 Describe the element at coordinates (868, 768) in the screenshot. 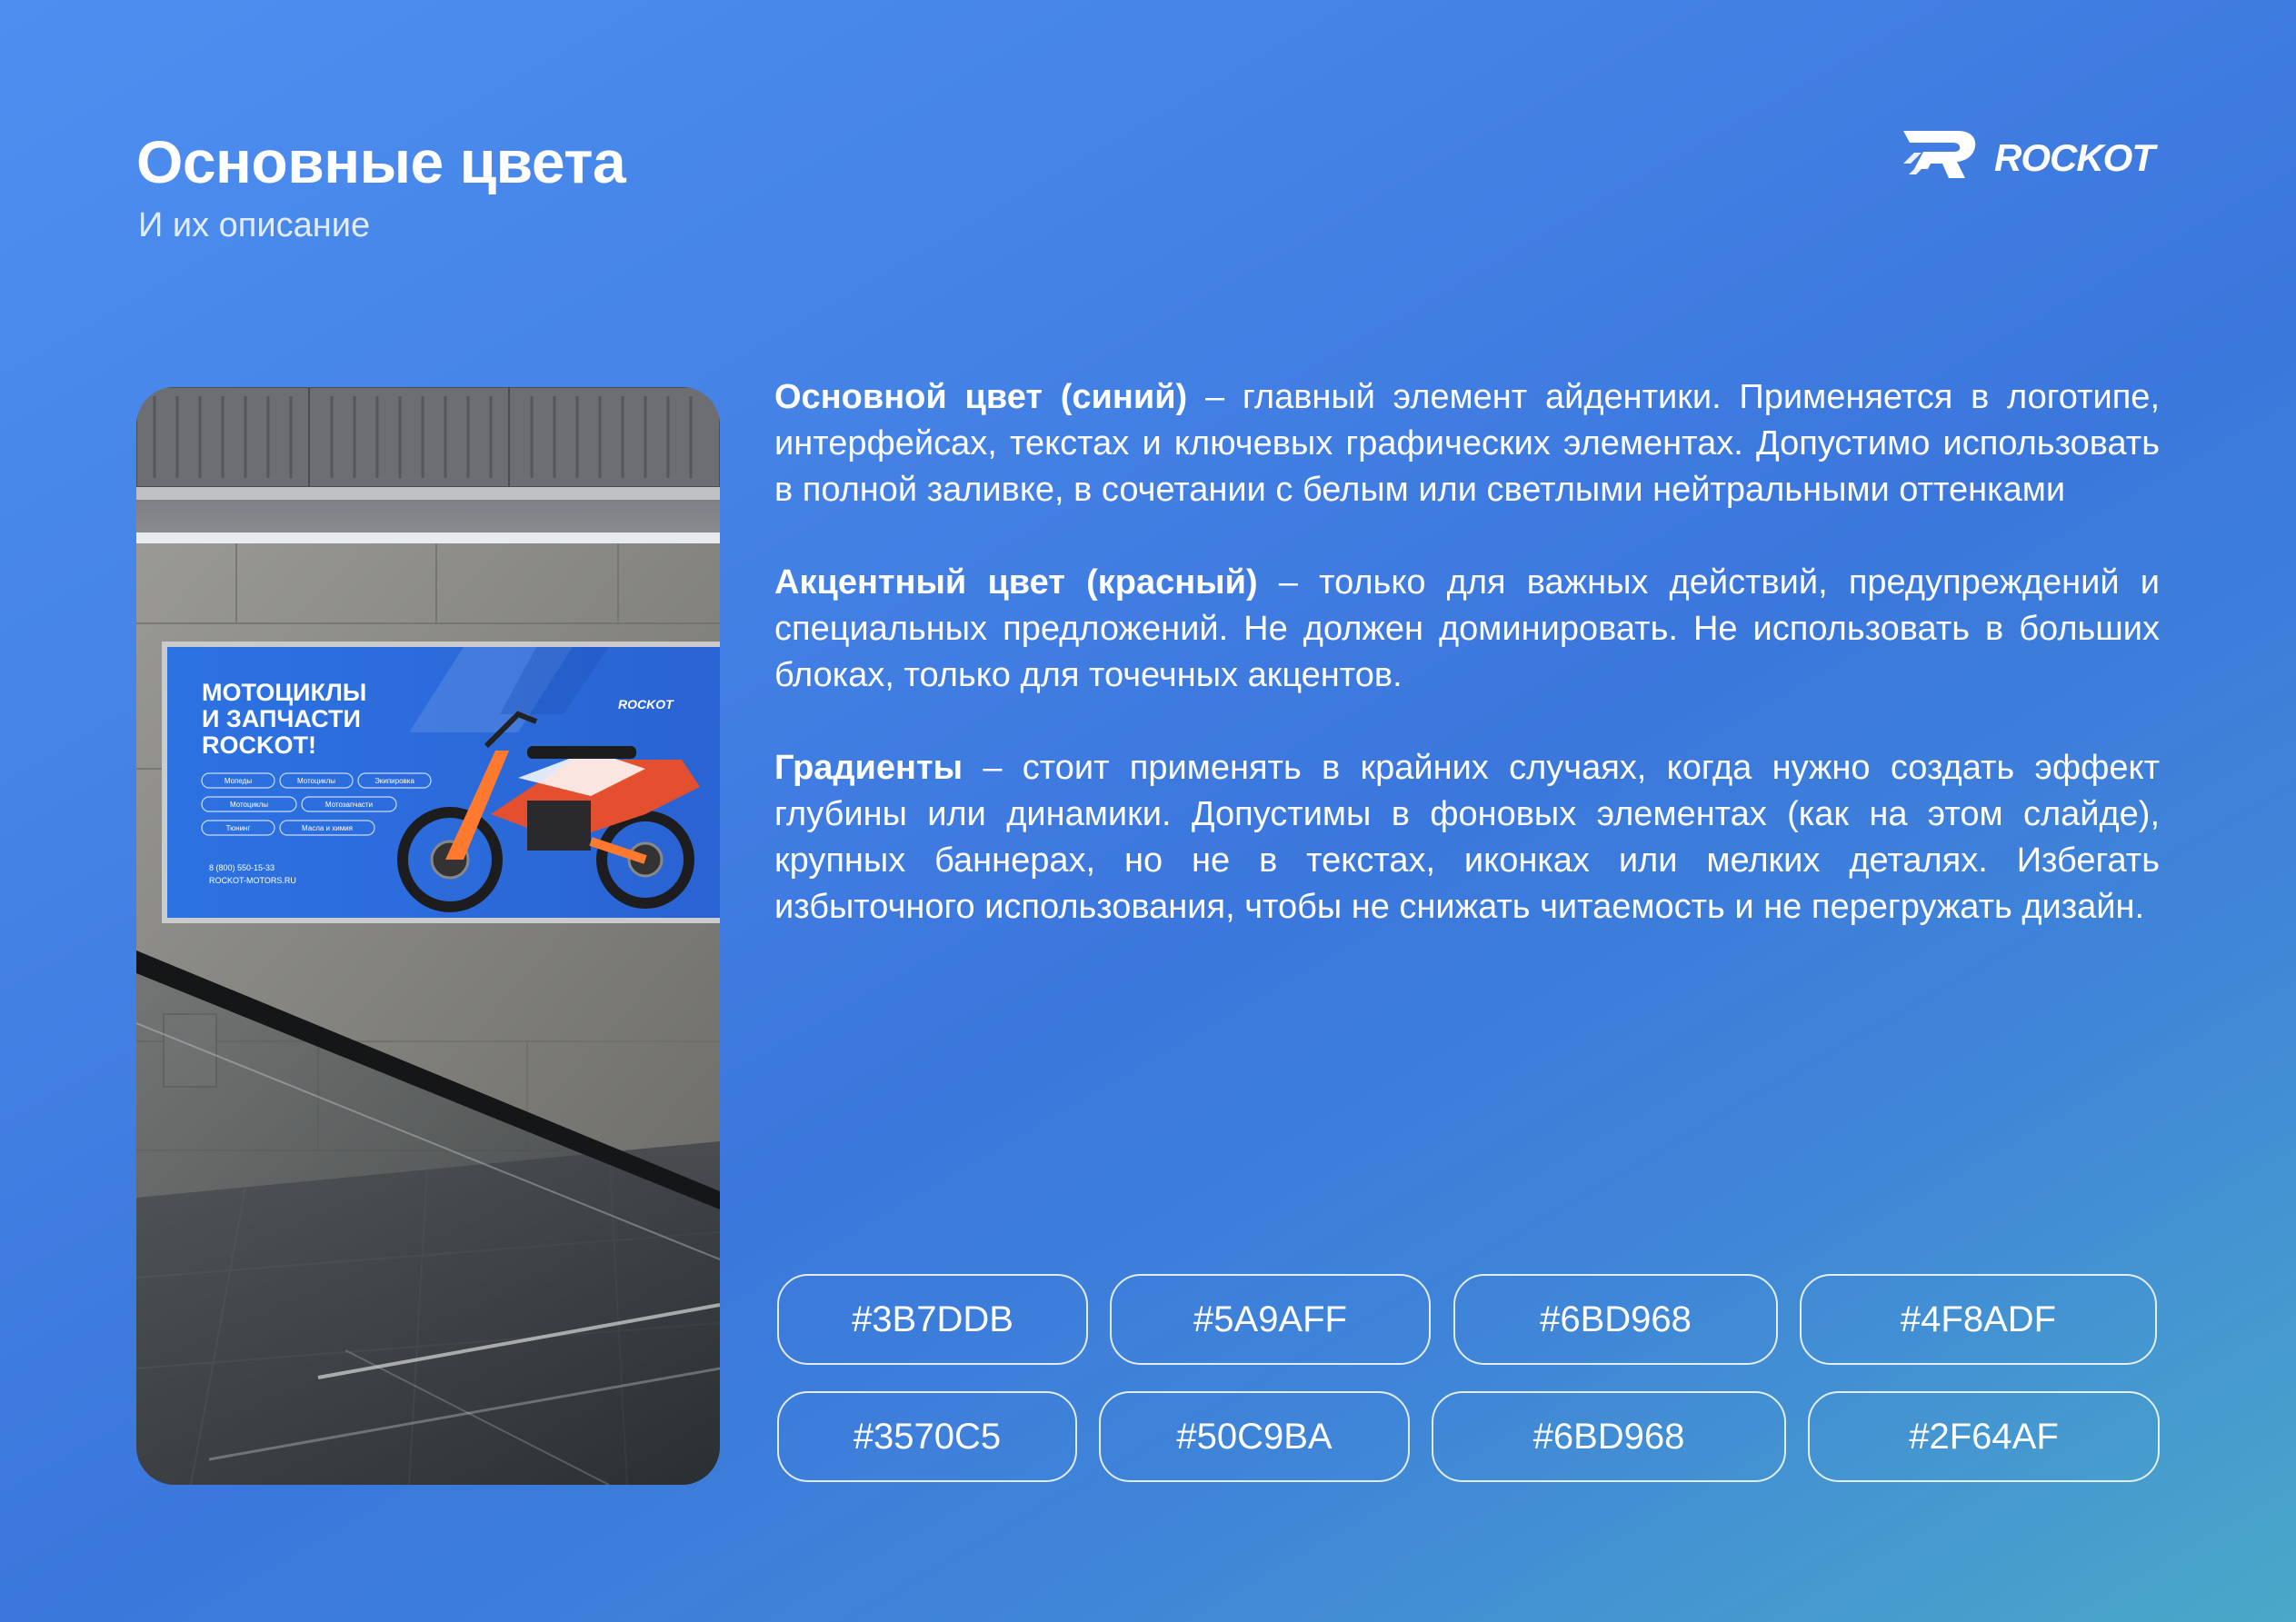

I see `gradients-term: Градиенты` at that location.